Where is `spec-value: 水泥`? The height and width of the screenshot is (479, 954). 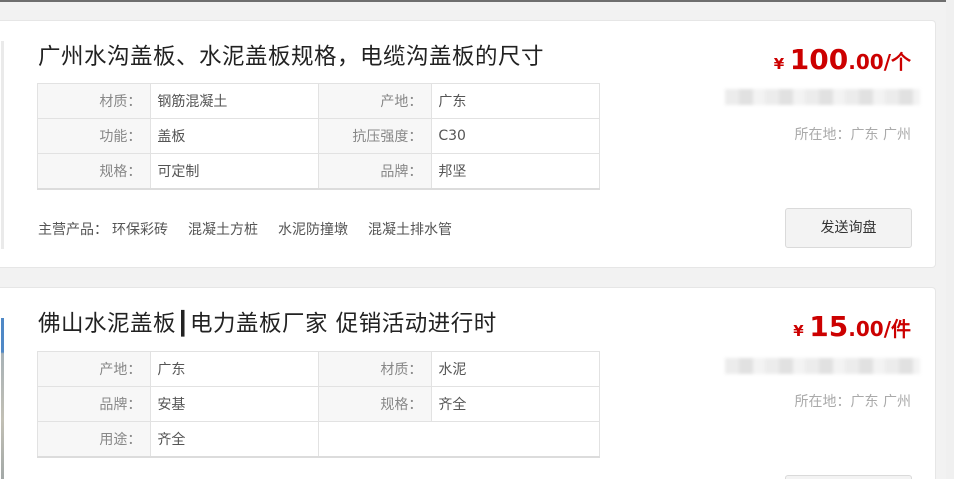 spec-value: 水泥 is located at coordinates (515, 369).